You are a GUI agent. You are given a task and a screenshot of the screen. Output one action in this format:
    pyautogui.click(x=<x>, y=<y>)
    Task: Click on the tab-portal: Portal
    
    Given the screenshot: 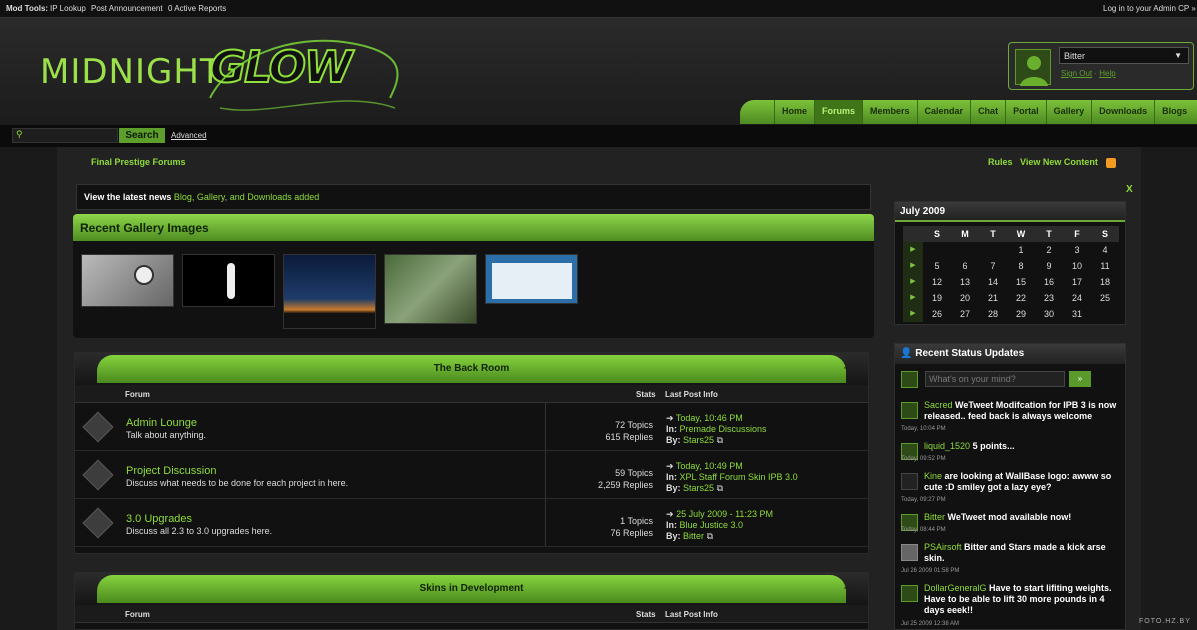 What is the action you would take?
    pyautogui.click(x=1025, y=112)
    